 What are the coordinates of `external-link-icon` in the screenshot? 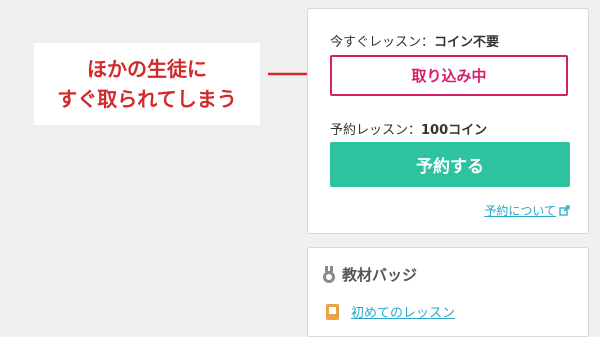 It's located at (564, 210).